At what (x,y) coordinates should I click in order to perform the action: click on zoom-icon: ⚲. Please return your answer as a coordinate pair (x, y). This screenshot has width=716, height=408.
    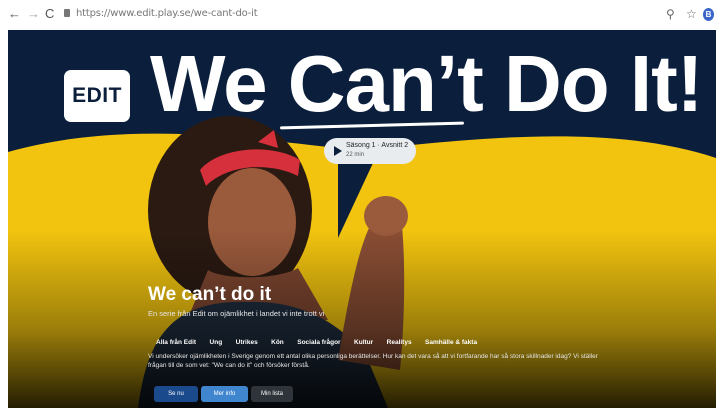
    Looking at the image, I should click on (670, 14).